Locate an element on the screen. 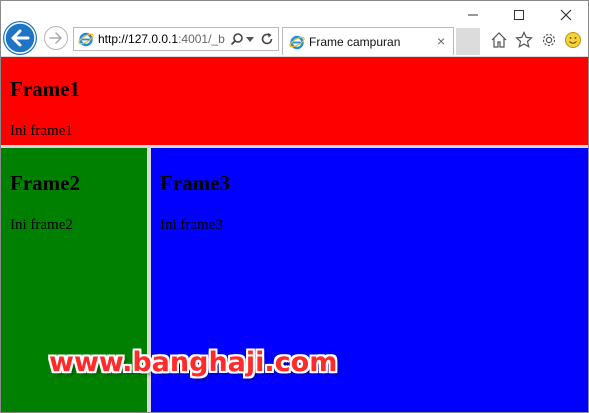 Image resolution: width=589 pixels, height=413 pixels. refresh-icon is located at coordinates (267, 39).